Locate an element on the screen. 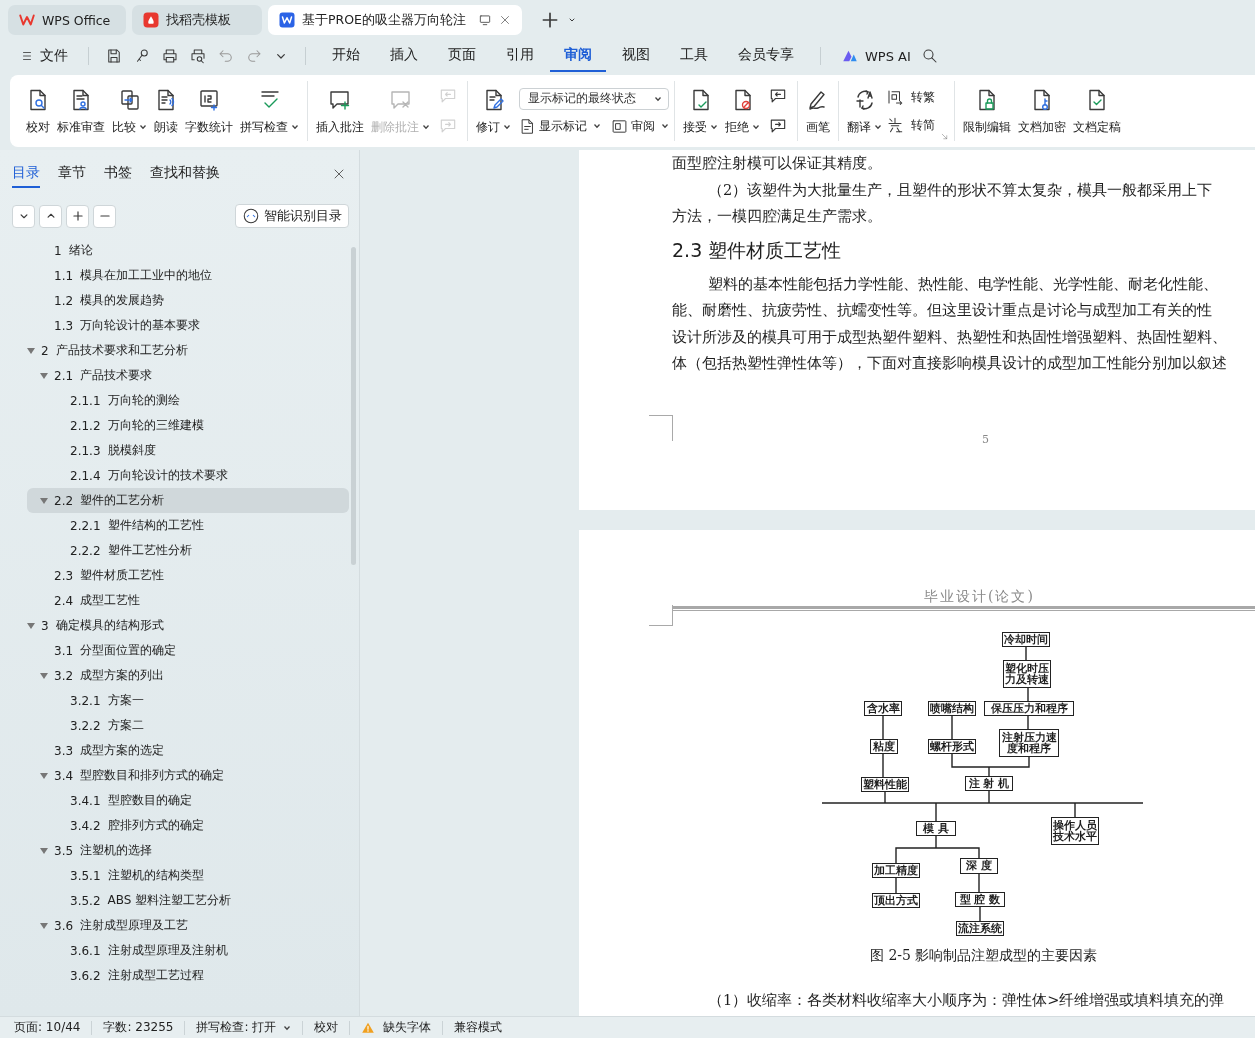 The width and height of the screenshot is (1255, 1038). window-tab: 基于PROE的吸尘器万向轮注 is located at coordinates (395, 20).